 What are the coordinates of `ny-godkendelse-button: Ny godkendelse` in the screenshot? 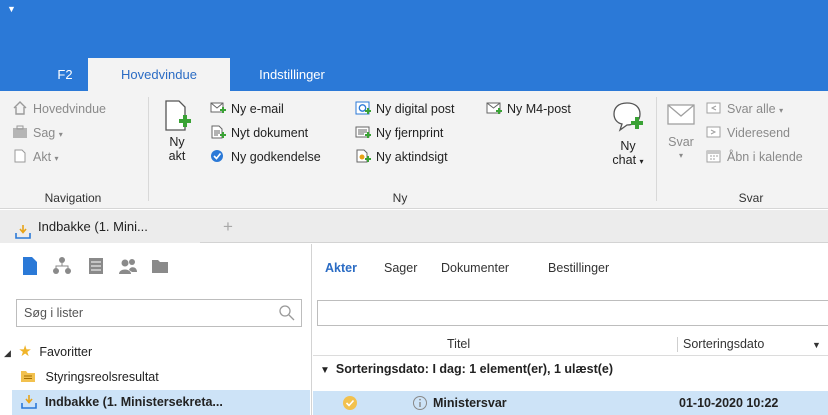 It's located at (265, 157).